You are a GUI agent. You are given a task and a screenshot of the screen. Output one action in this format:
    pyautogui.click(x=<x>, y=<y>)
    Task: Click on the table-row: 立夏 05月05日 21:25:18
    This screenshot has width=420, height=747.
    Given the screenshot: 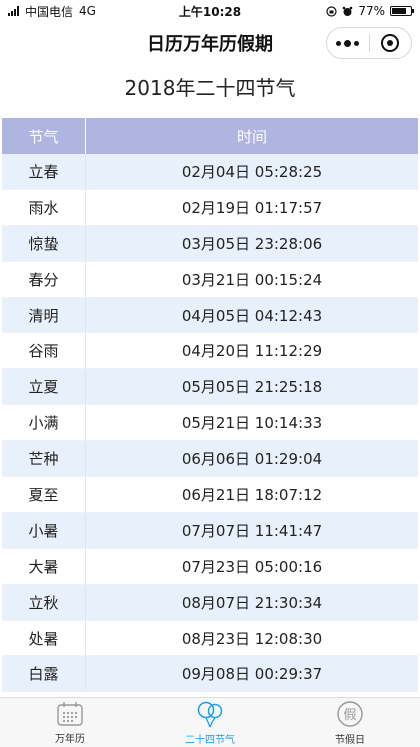 What is the action you would take?
    pyautogui.click(x=210, y=387)
    